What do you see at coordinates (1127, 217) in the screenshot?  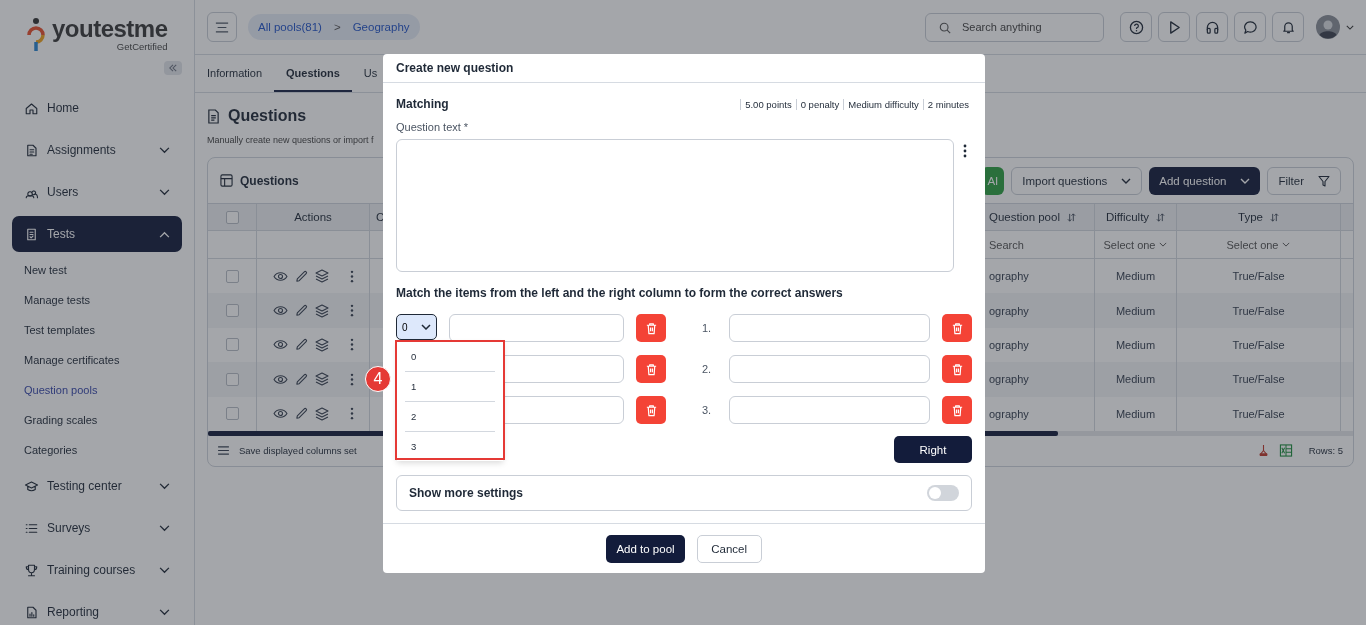 I see `column-header: Difficulty` at bounding box center [1127, 217].